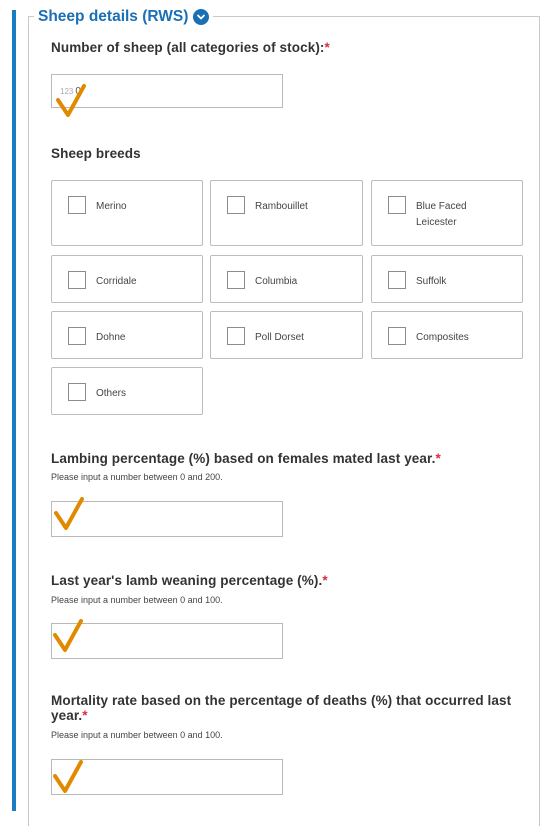 The image size is (549, 826). What do you see at coordinates (137, 477) in the screenshot?
I see `lambing-hint: Please input a number between 0 and 200.` at bounding box center [137, 477].